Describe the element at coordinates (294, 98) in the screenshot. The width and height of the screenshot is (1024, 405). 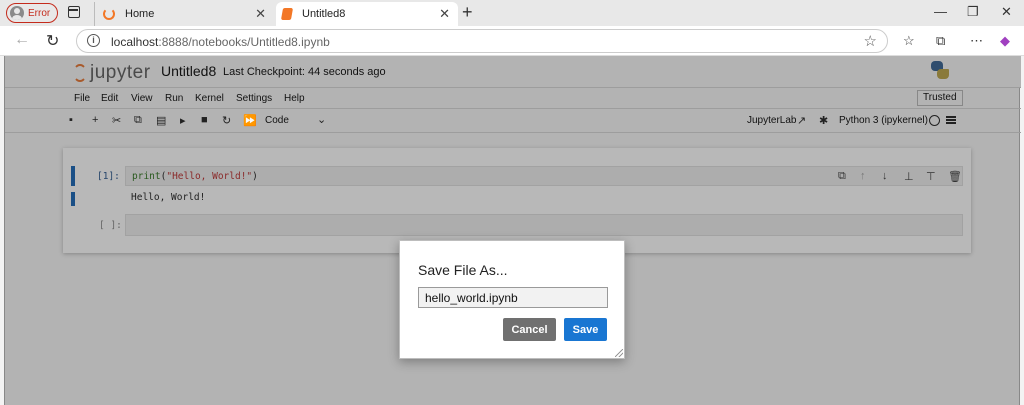
I see `menu-help: Help` at that location.